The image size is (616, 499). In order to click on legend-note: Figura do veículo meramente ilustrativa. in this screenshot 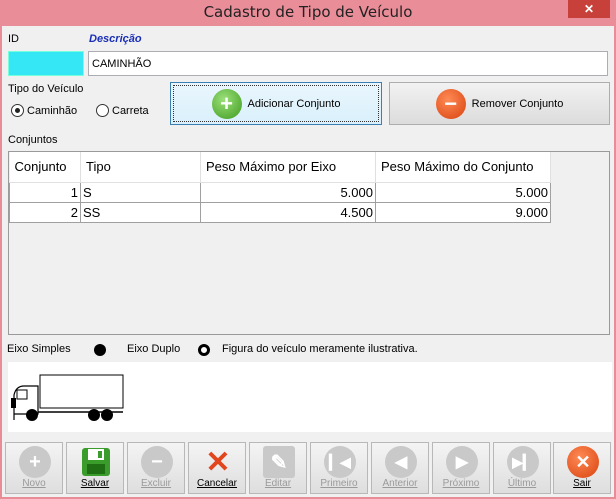, I will do `click(320, 349)`.